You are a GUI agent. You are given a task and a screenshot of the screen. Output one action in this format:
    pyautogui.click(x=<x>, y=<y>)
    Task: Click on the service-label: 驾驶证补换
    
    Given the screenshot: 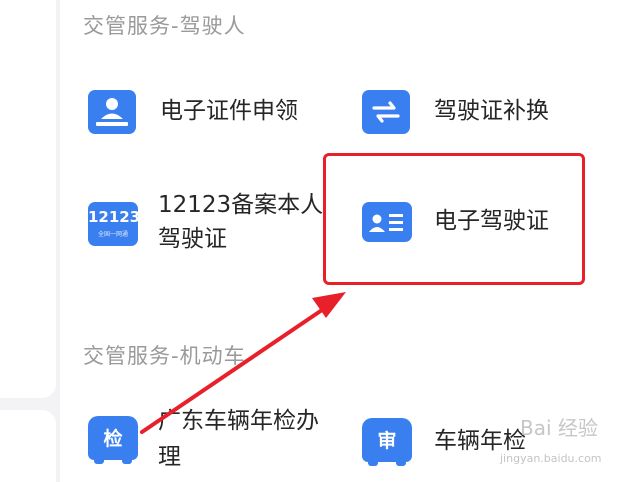 What is the action you would take?
    pyautogui.click(x=491, y=111)
    